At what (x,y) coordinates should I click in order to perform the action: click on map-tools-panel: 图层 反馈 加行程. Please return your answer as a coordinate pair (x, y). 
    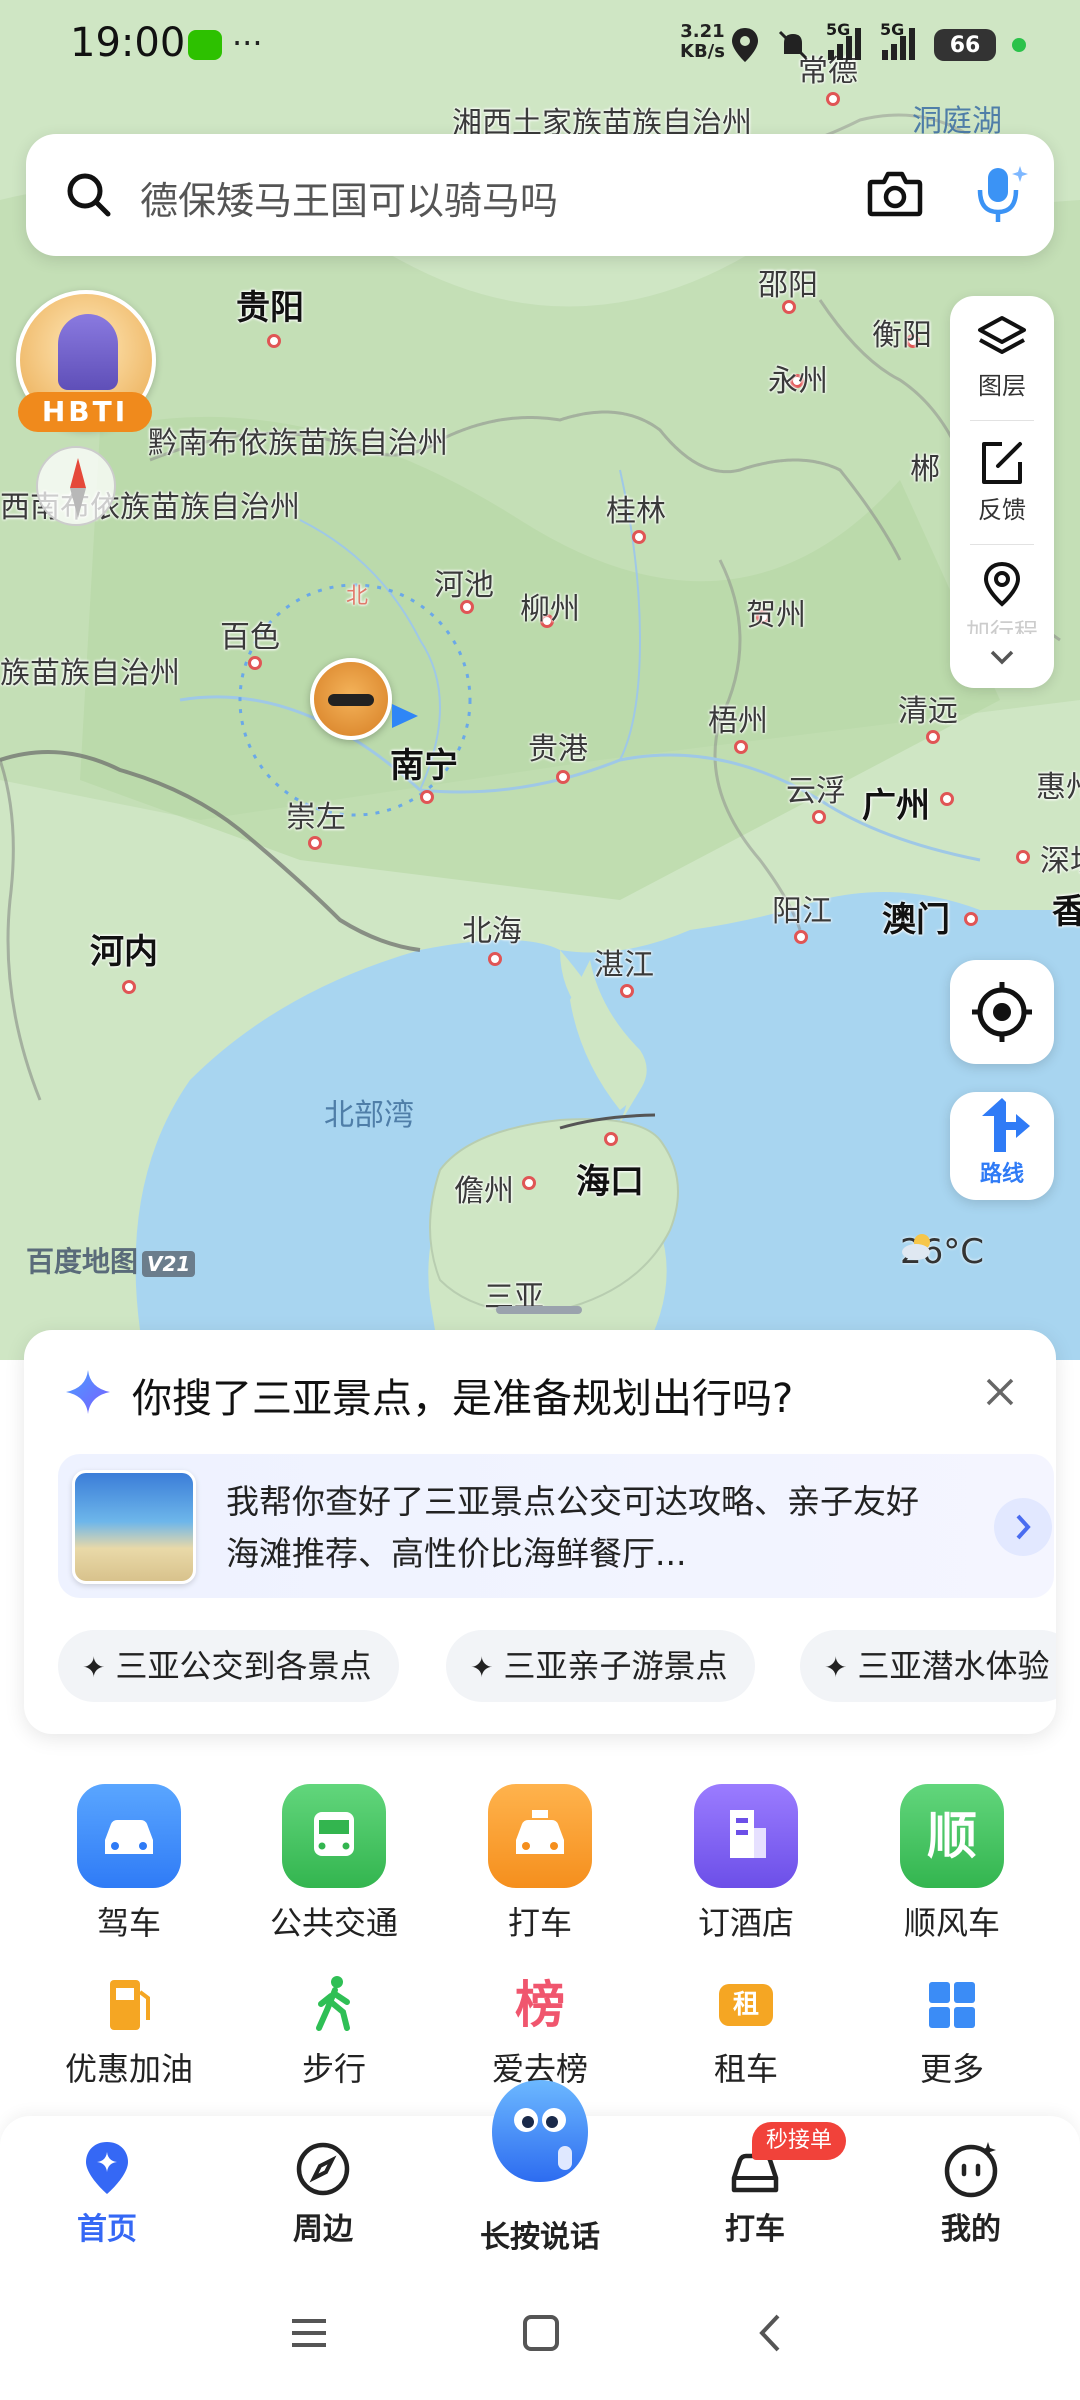
    Looking at the image, I should click on (1002, 492).